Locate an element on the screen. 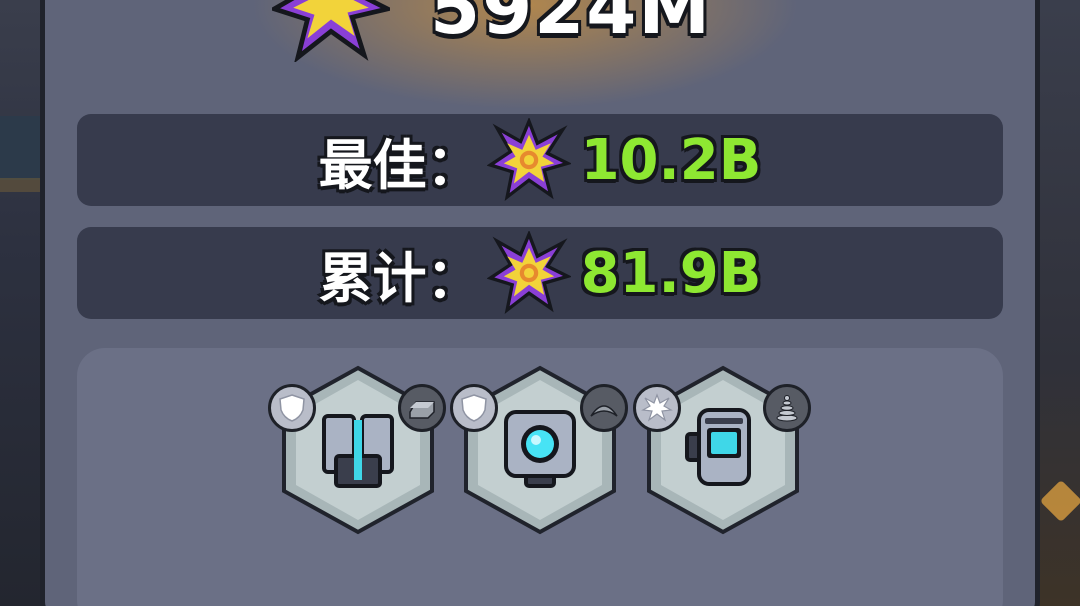  arc-icon is located at coordinates (604, 411).